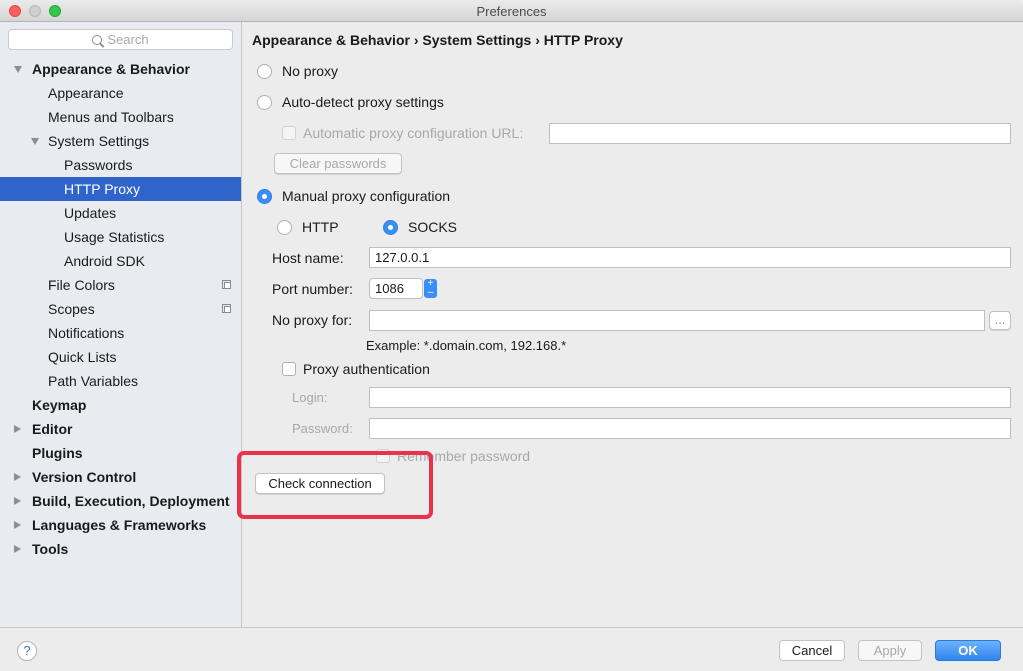 Image resolution: width=1023 pixels, height=671 pixels. I want to click on sidebar-item-plugins: Plugins, so click(120, 453).